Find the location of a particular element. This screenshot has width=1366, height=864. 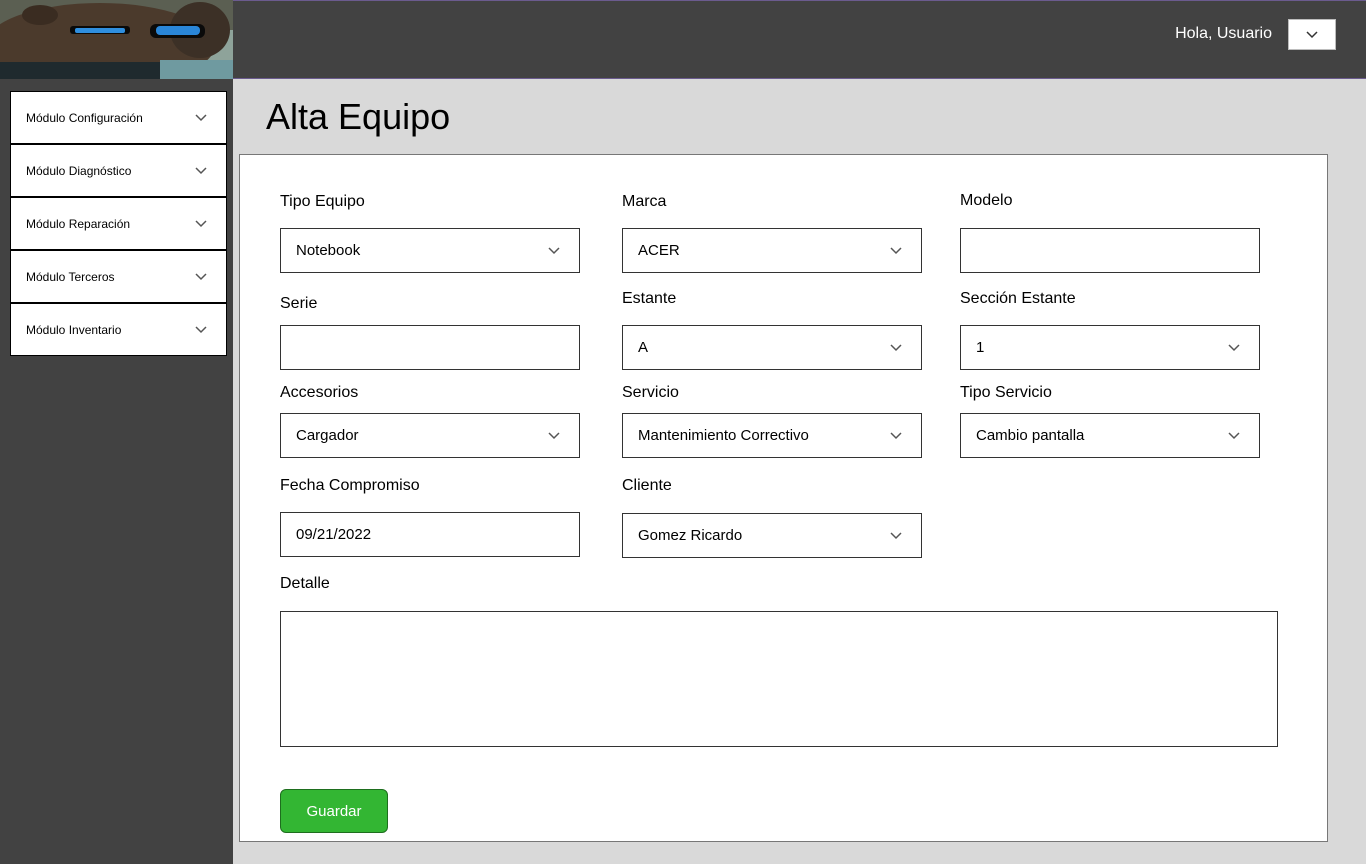

sidebar-item-configuracion: Módulo Configuración is located at coordinates (118, 117).